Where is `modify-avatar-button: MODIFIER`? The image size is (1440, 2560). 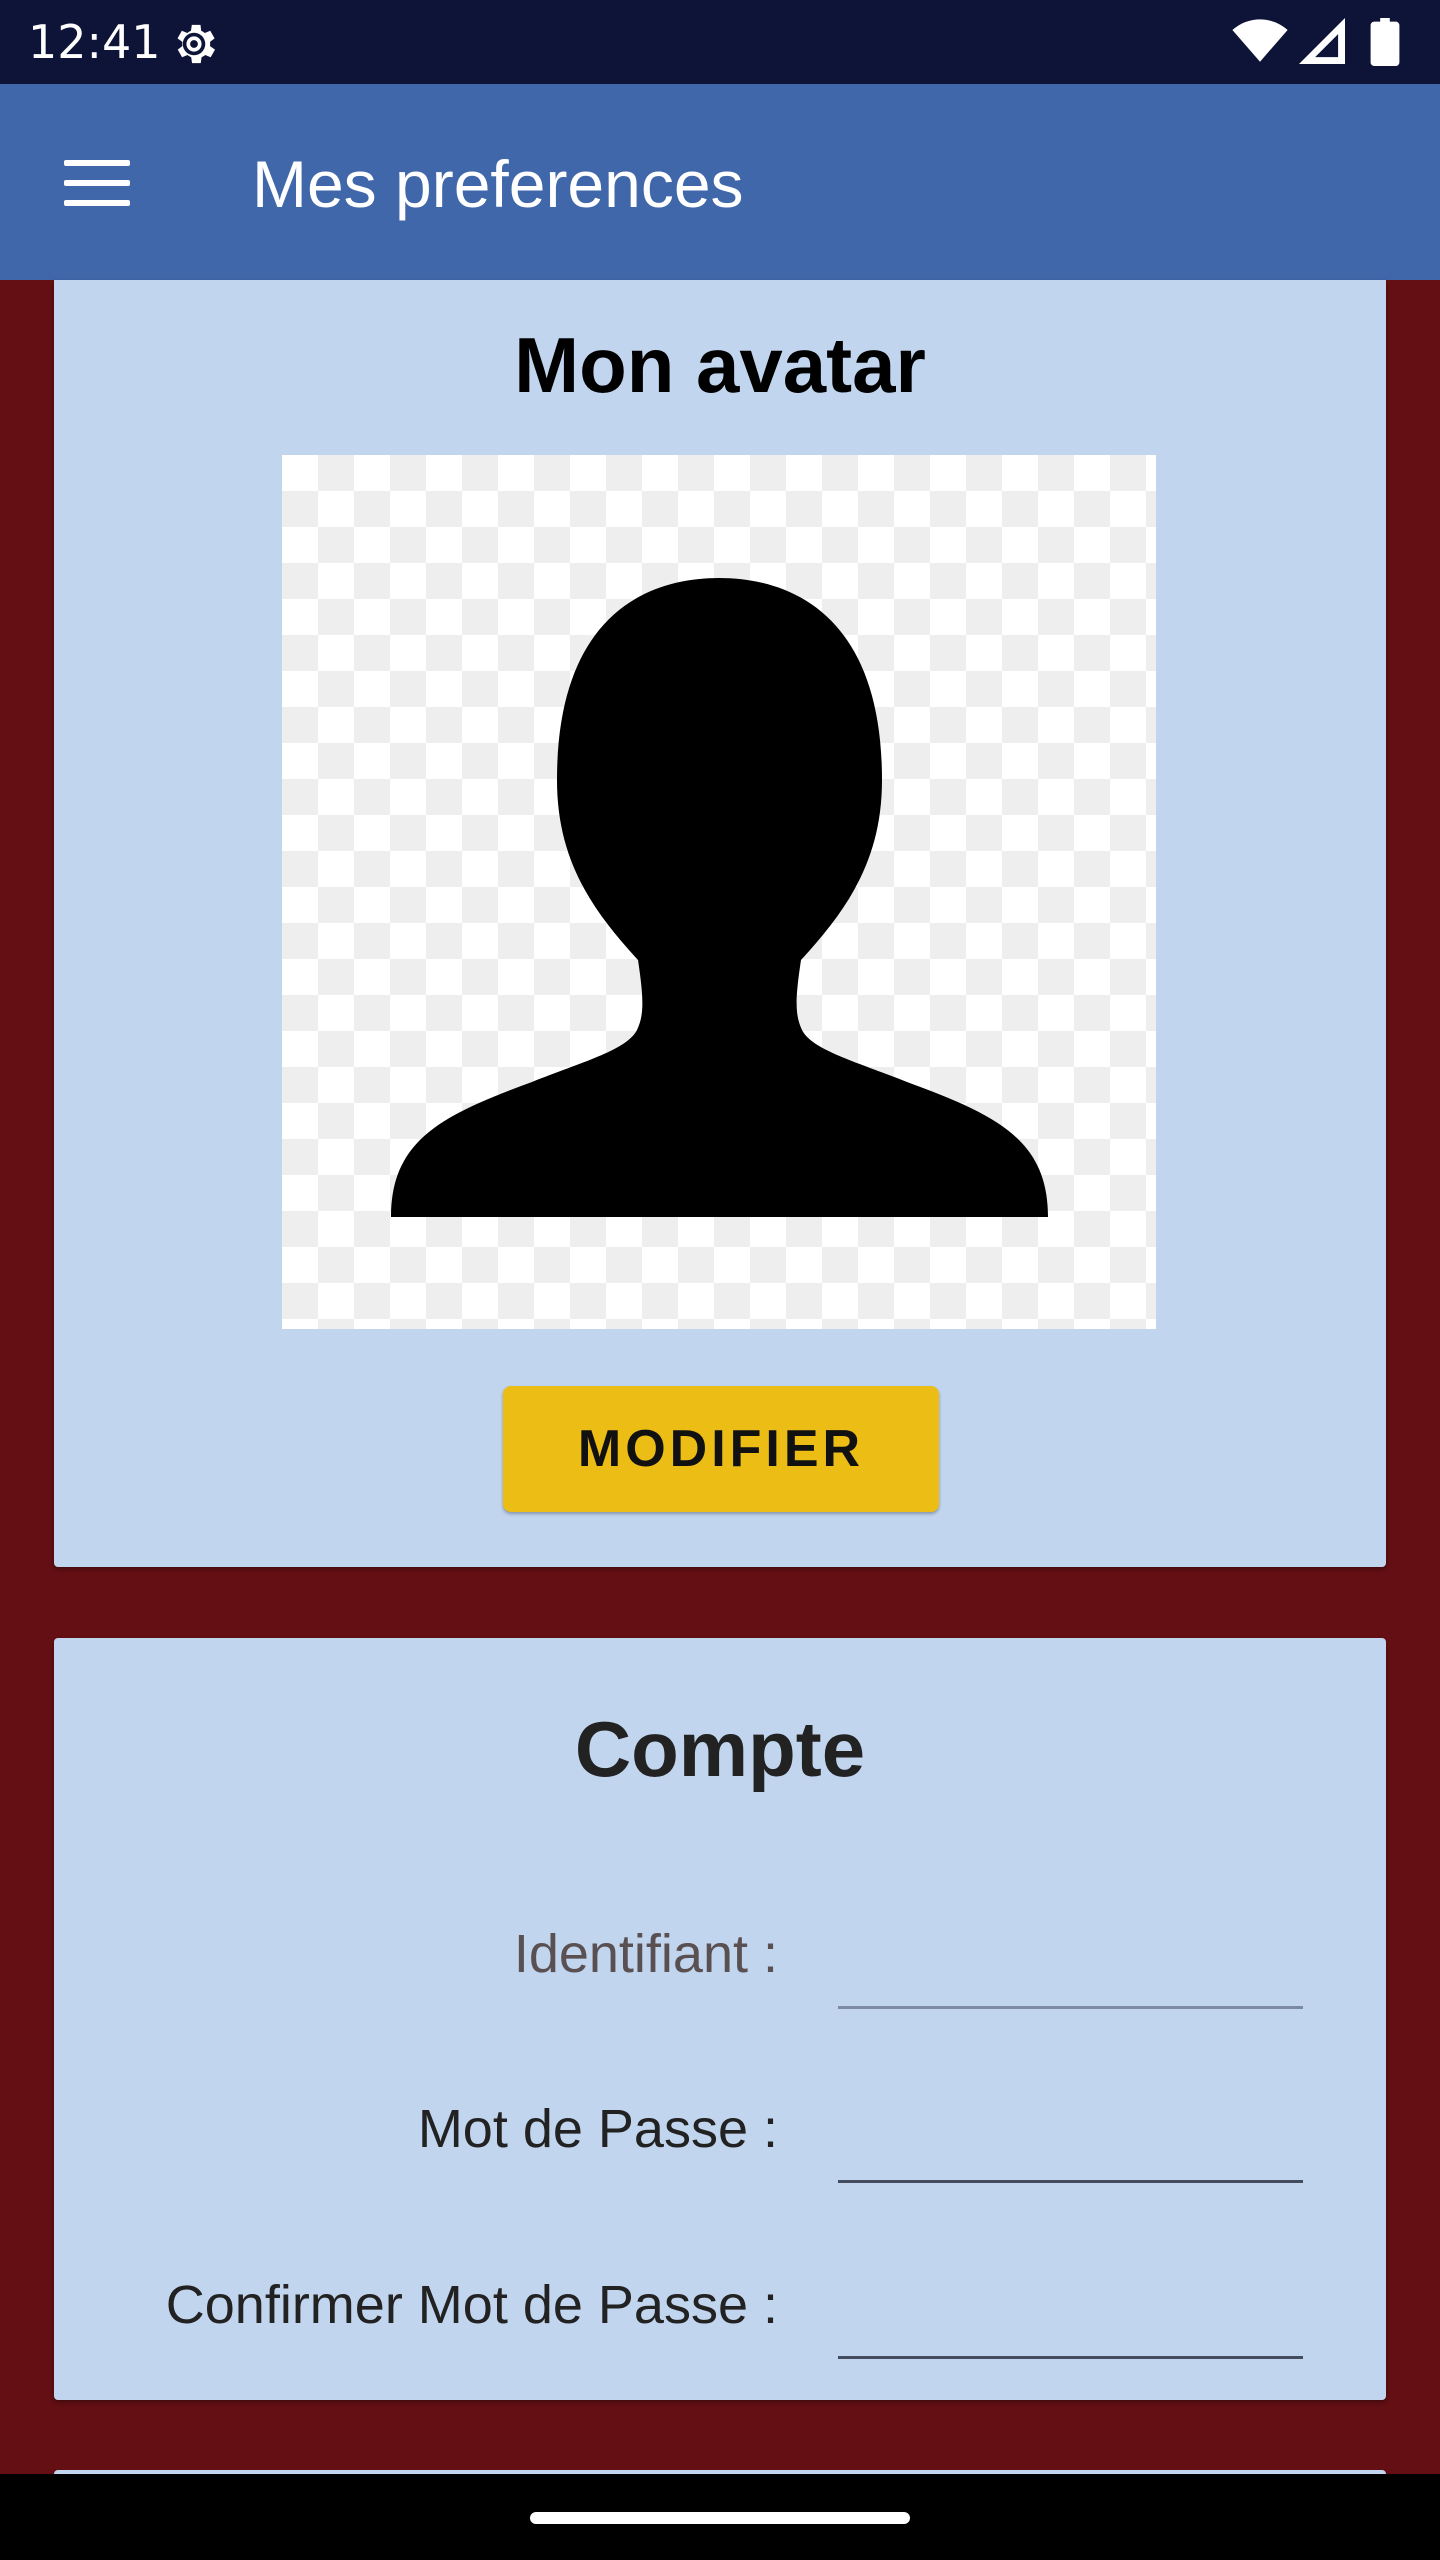
modify-avatar-button: MODIFIER is located at coordinates (721, 1449).